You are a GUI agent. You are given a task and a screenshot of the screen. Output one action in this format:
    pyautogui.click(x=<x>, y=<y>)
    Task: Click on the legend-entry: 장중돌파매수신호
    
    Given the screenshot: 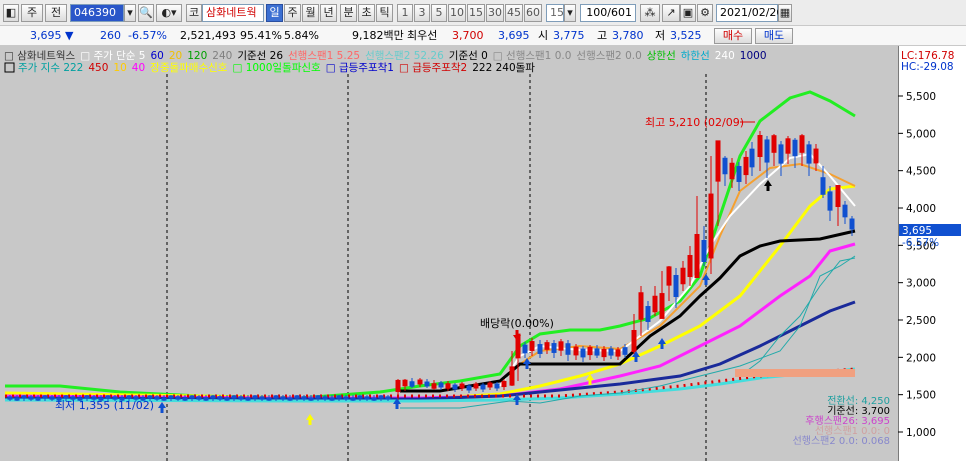 What is the action you would take?
    pyautogui.click(x=189, y=68)
    